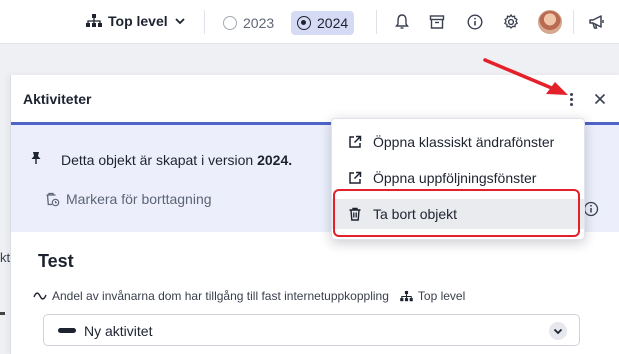  I want to click on close-icon, so click(600, 99).